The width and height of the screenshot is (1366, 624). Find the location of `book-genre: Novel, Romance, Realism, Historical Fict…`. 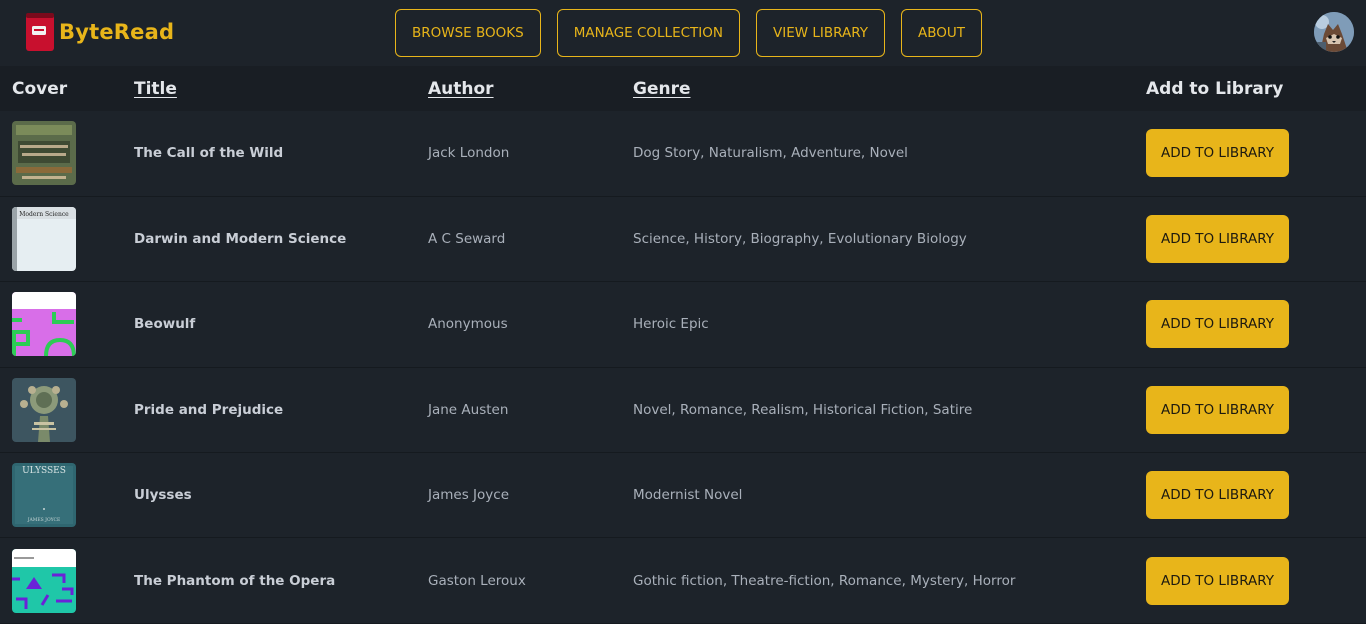

book-genre: Novel, Romance, Realism, Historical Fict… is located at coordinates (803, 409).